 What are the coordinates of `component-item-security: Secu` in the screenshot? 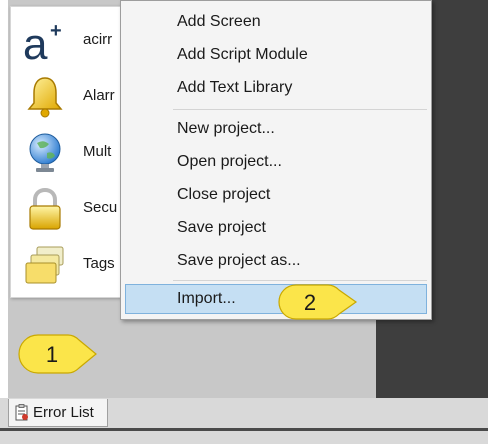 It's located at (73, 207).